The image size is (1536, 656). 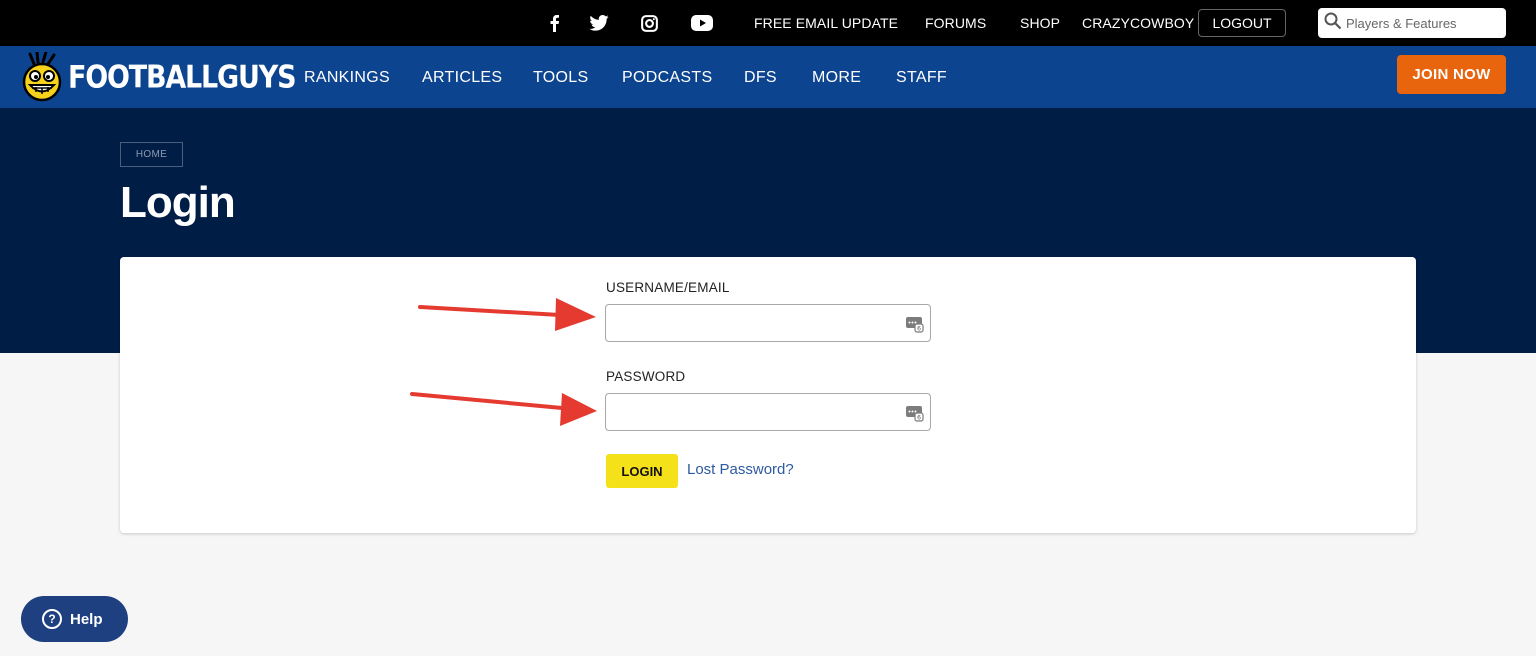 I want to click on logout-button: LOGOUT, so click(x=1242, y=23).